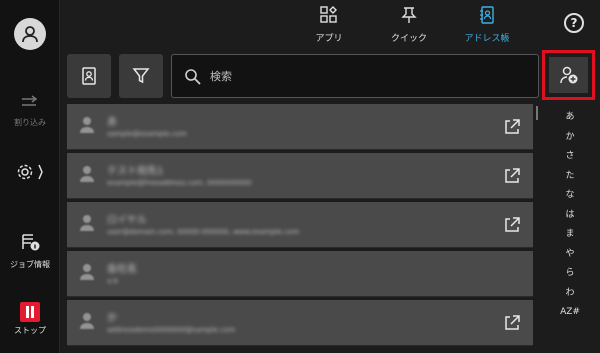 This screenshot has height=353, width=600. I want to click on list-item: か addressdemo0000000@sample.com, so click(300, 323).